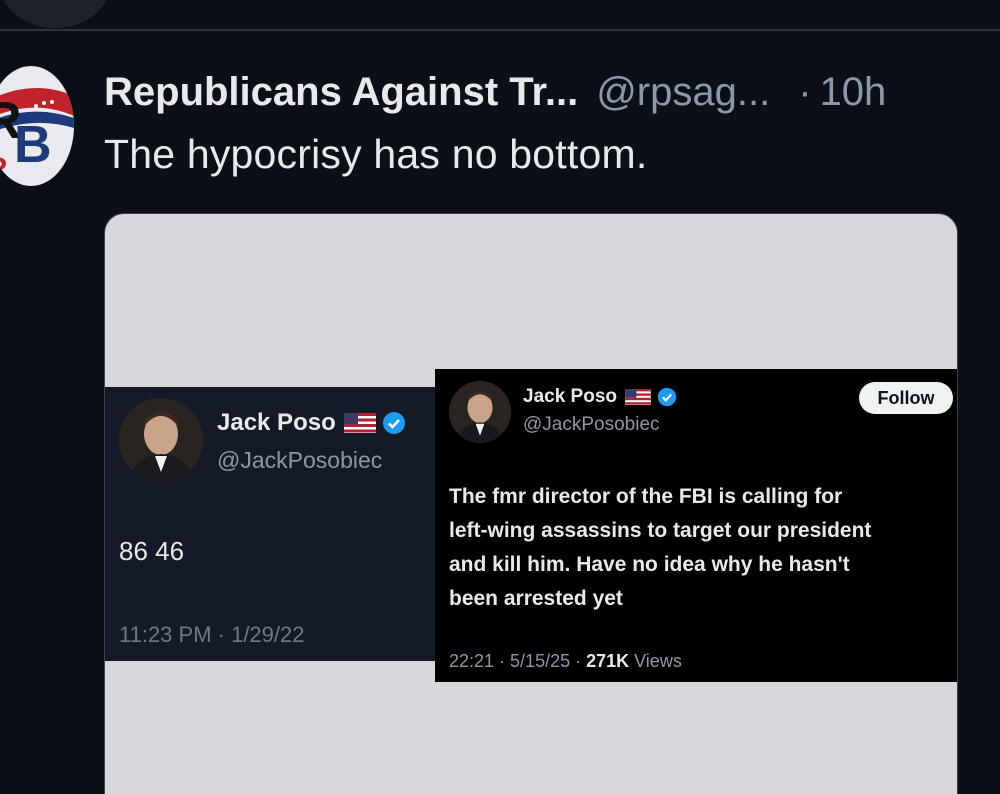  I want to click on author-avatar: R B R, so click(37, 126).